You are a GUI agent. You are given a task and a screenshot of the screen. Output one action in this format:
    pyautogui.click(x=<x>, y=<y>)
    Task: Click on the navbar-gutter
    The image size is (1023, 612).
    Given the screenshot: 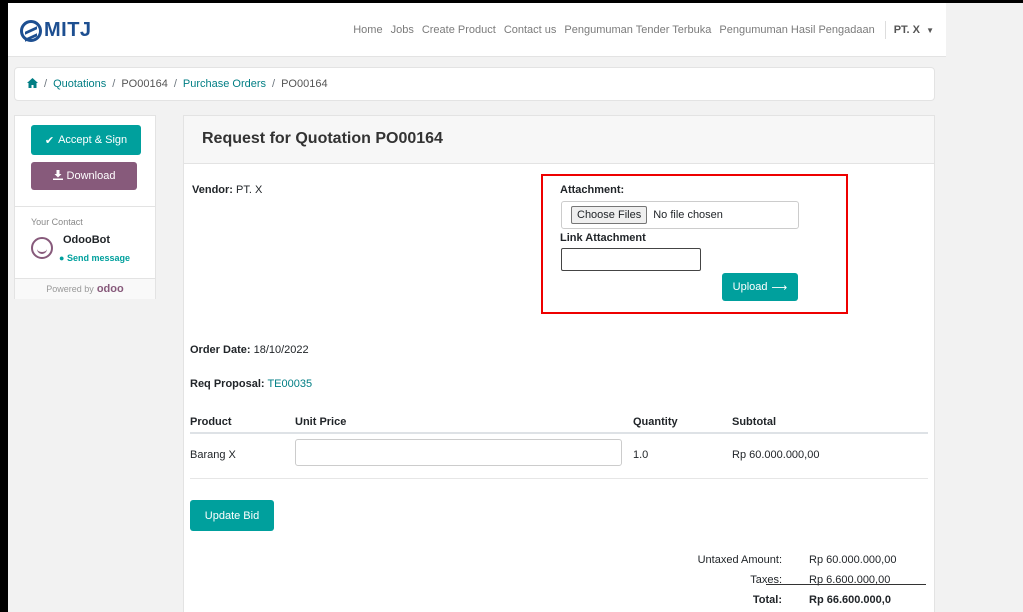 What is the action you would take?
    pyautogui.click(x=984, y=30)
    